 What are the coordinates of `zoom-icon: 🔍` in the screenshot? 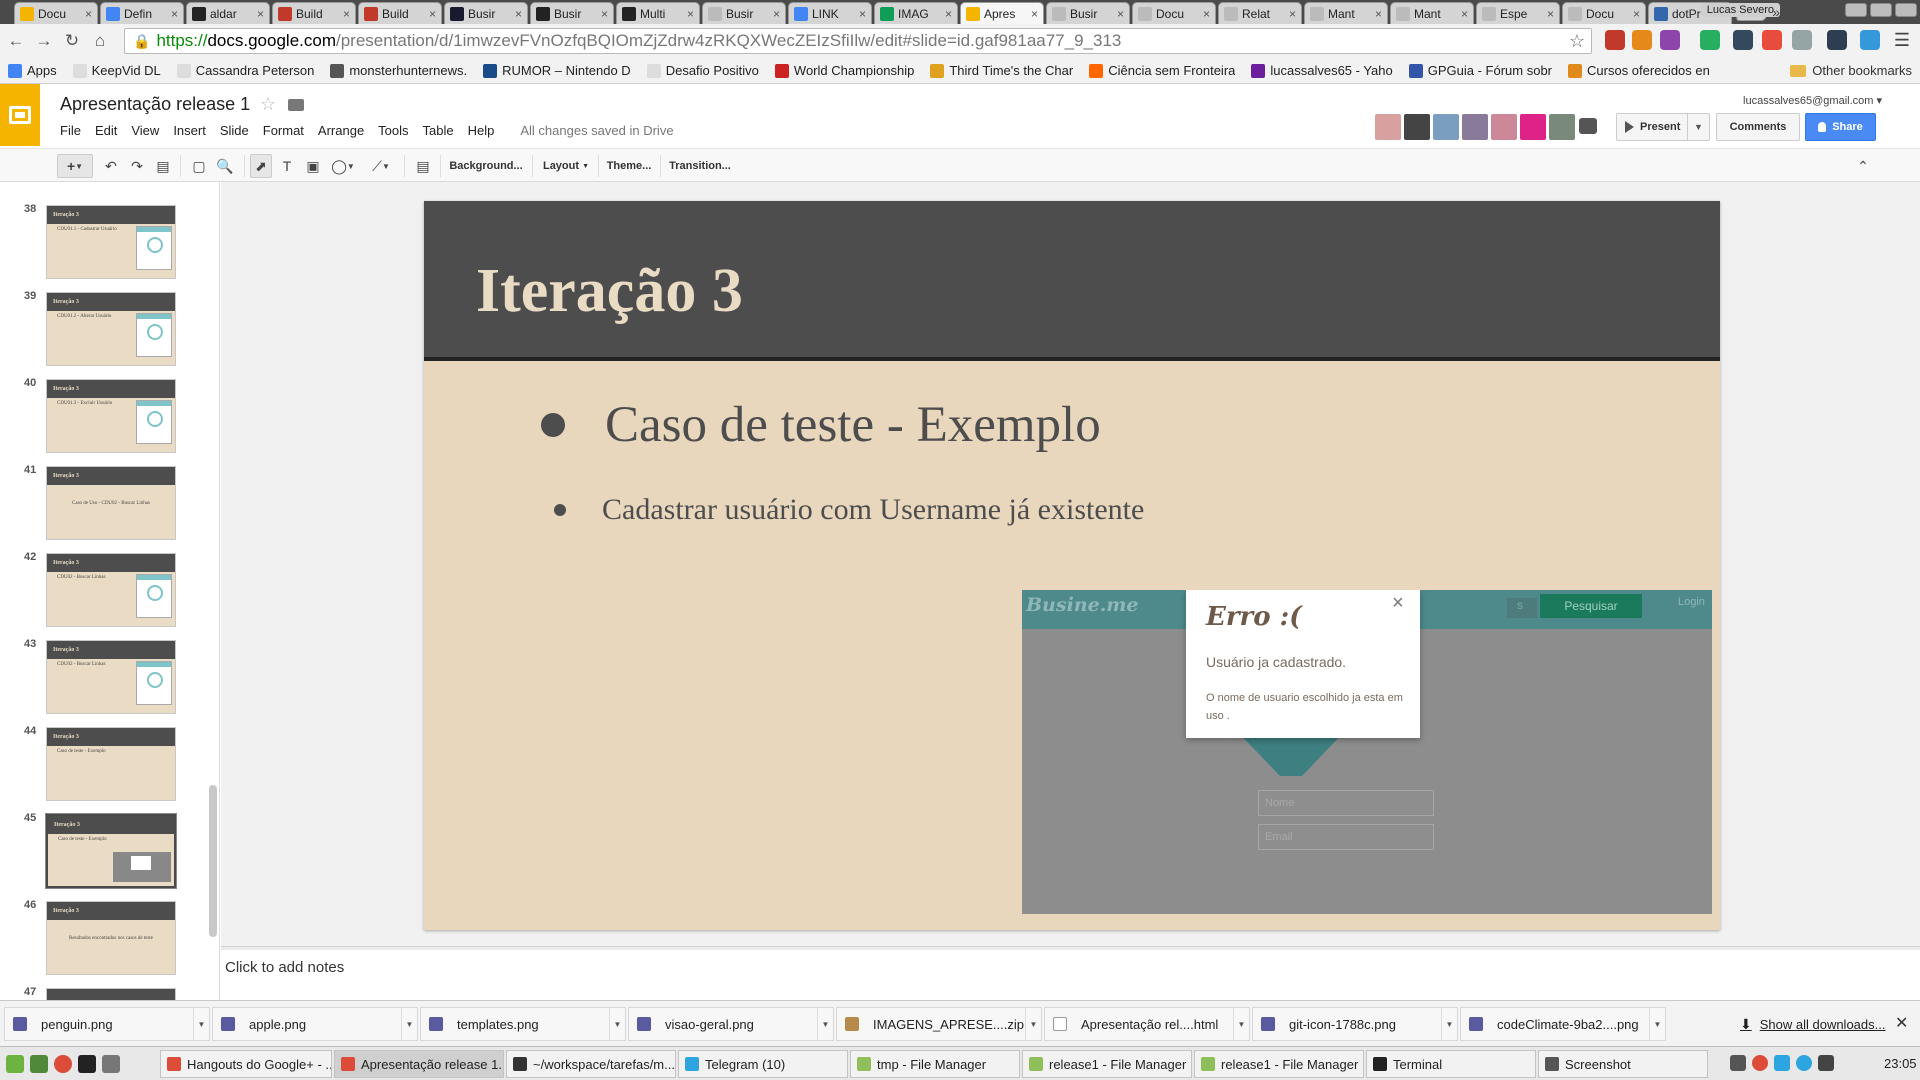 It's located at (225, 166).